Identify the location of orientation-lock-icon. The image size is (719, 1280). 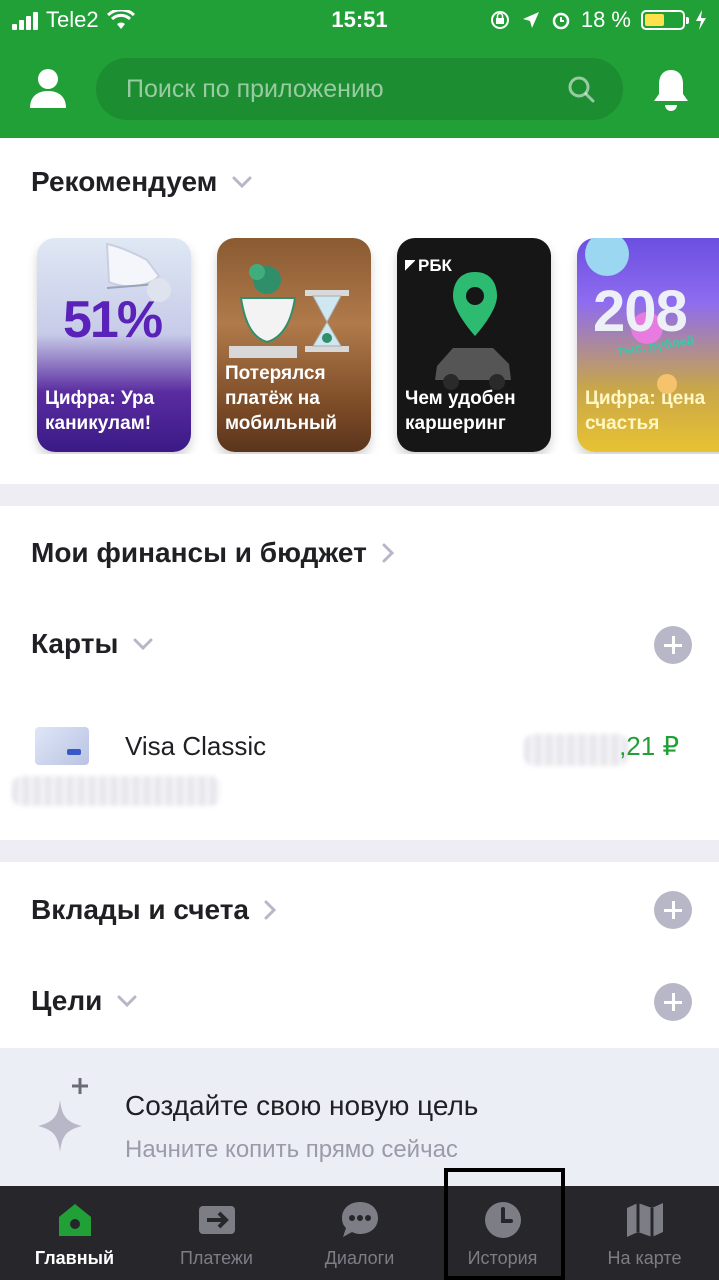
(499, 20).